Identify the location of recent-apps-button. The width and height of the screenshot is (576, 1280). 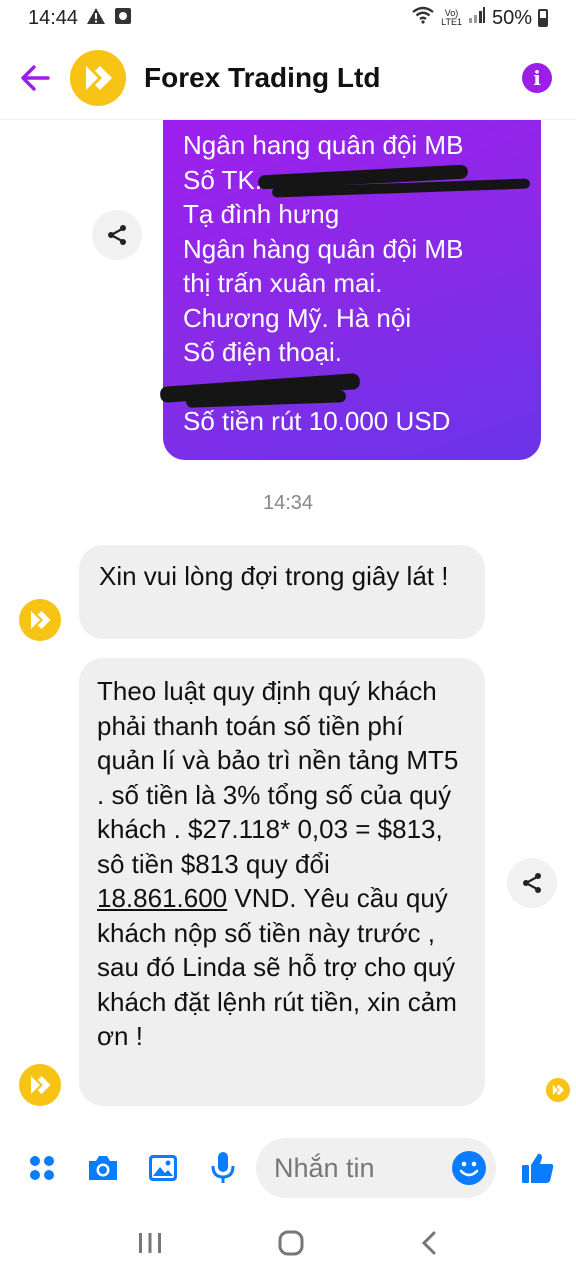
(150, 1245).